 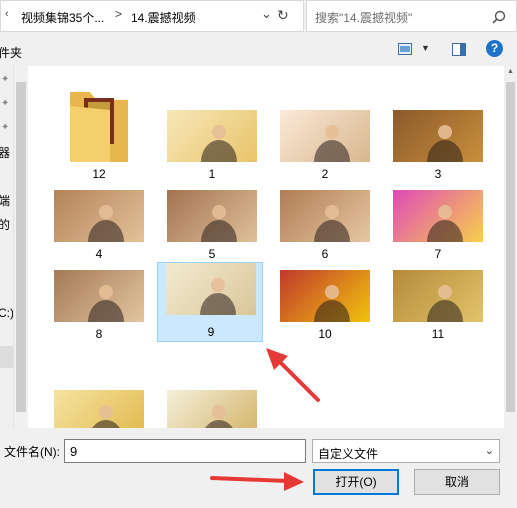 I want to click on file-name-label: 4, so click(x=99, y=254).